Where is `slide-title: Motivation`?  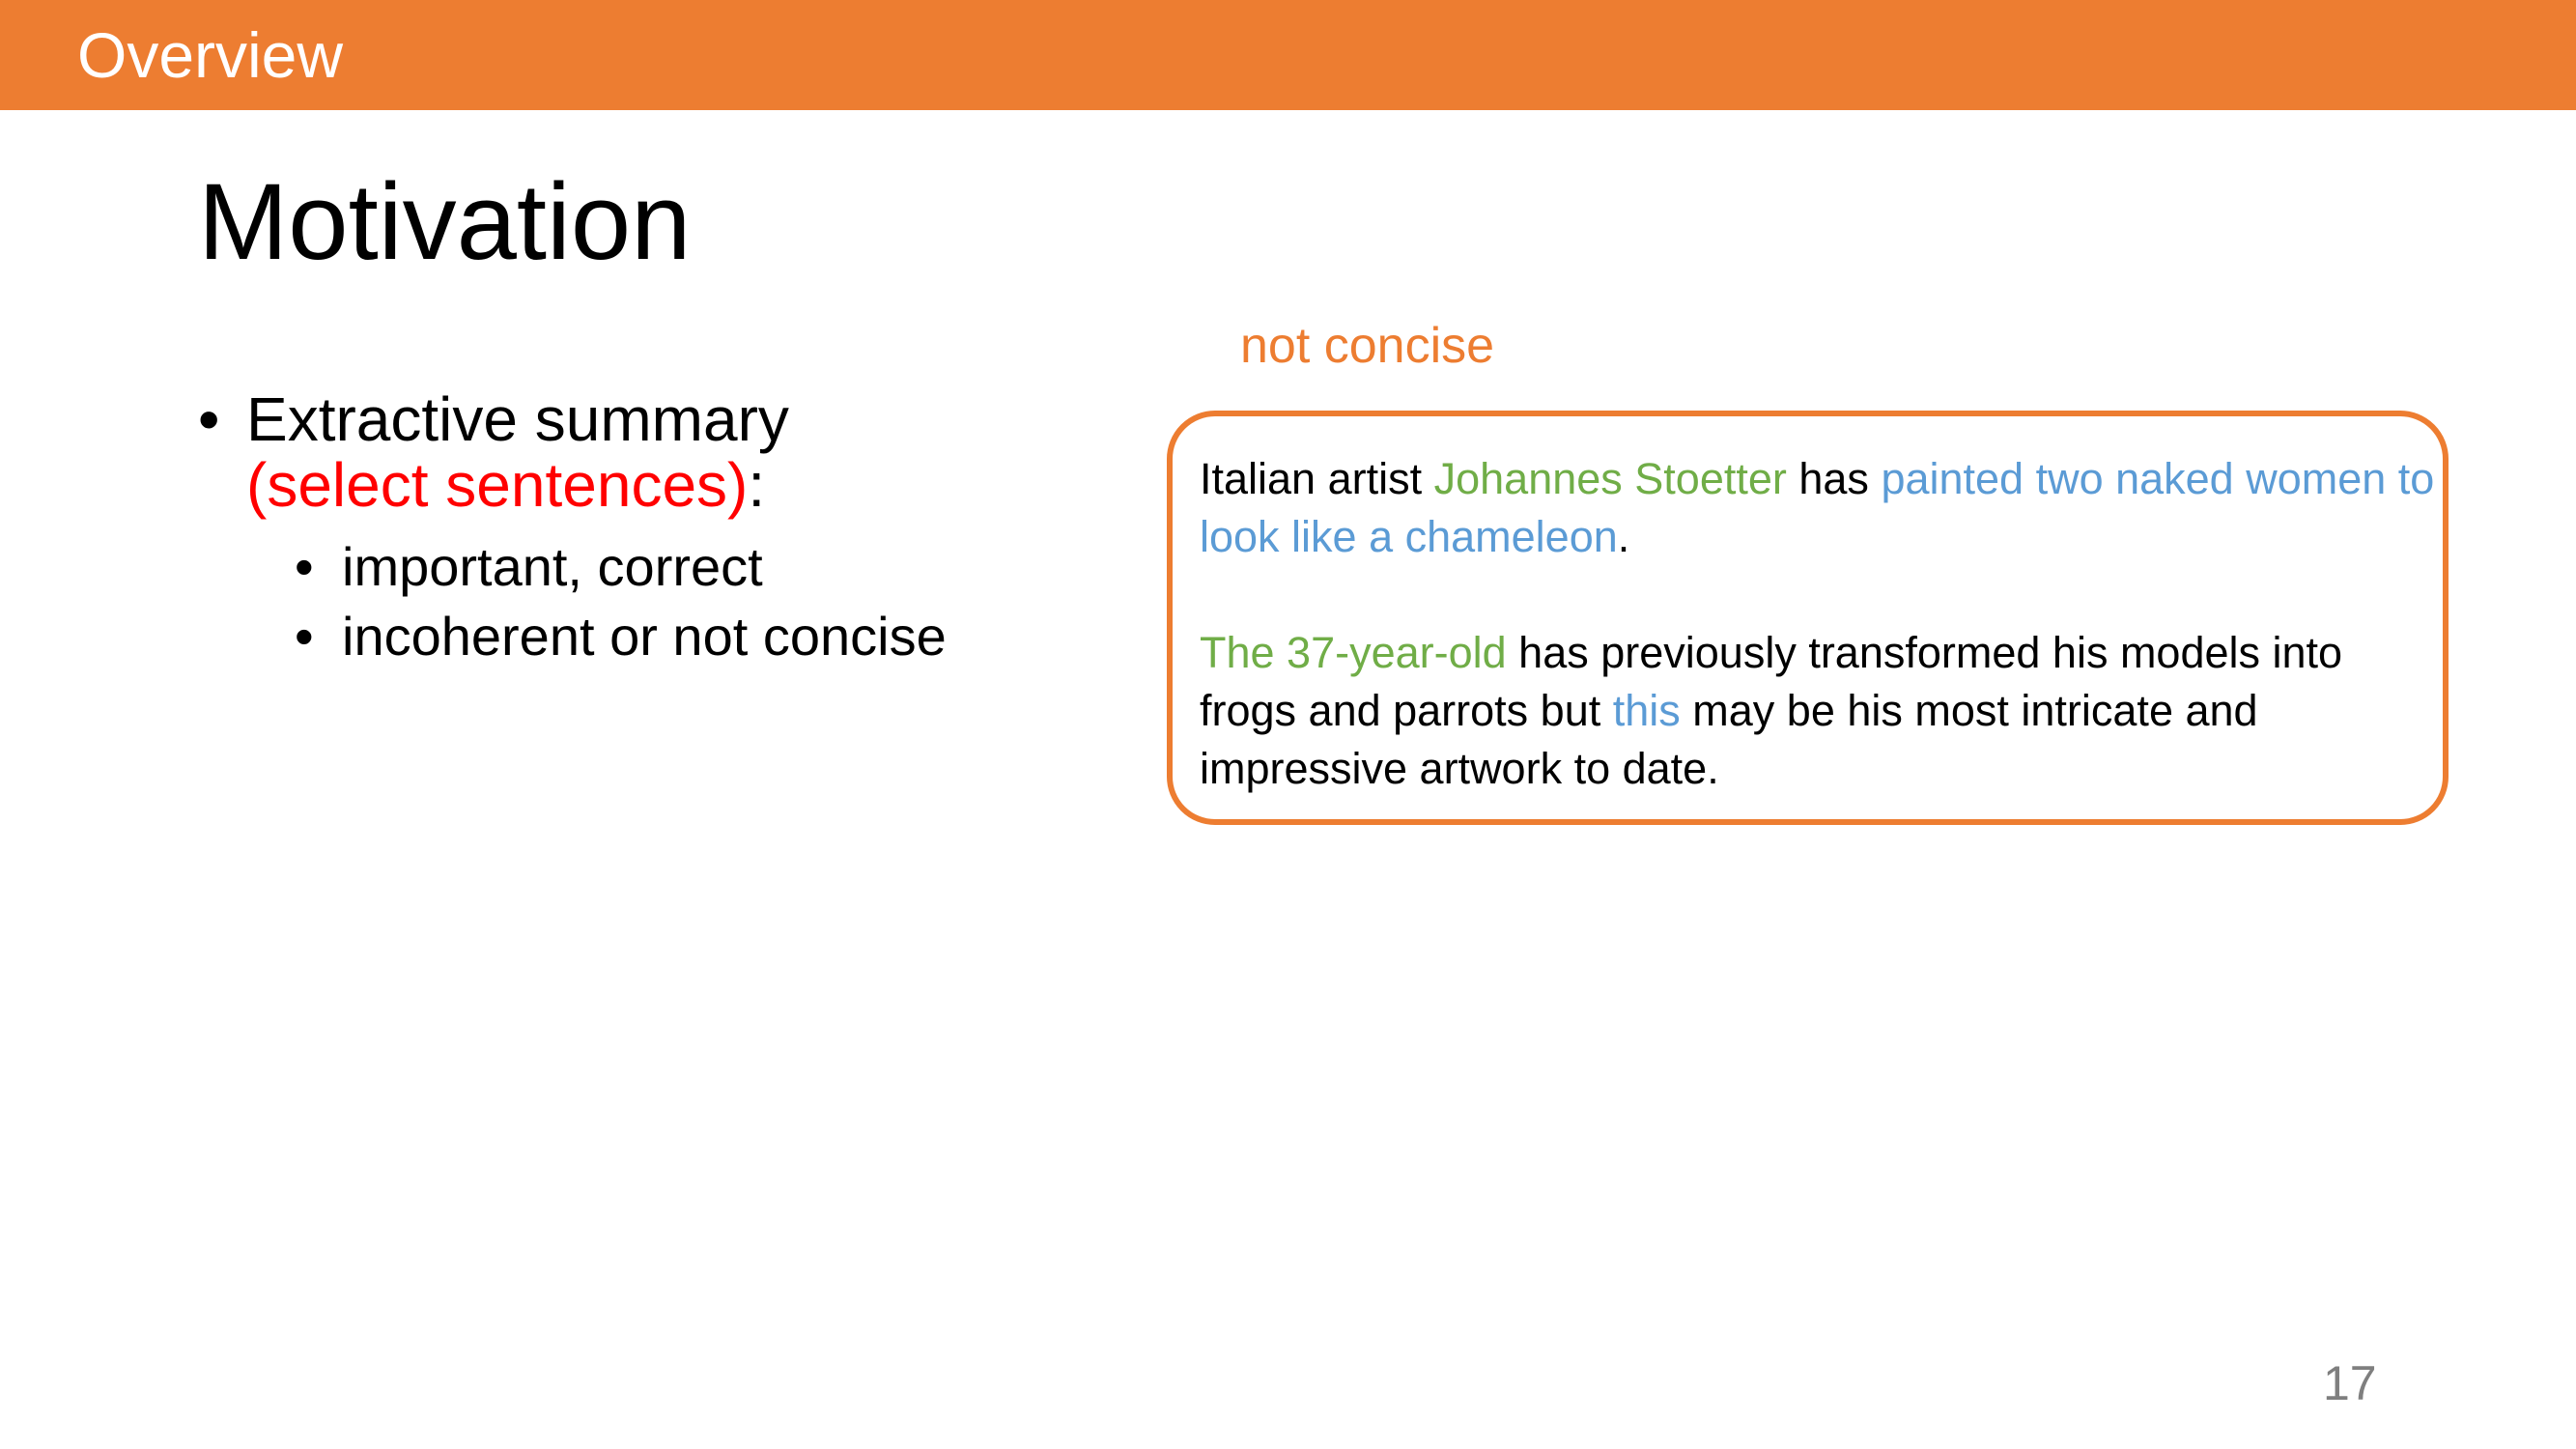 slide-title: Motivation is located at coordinates (445, 221).